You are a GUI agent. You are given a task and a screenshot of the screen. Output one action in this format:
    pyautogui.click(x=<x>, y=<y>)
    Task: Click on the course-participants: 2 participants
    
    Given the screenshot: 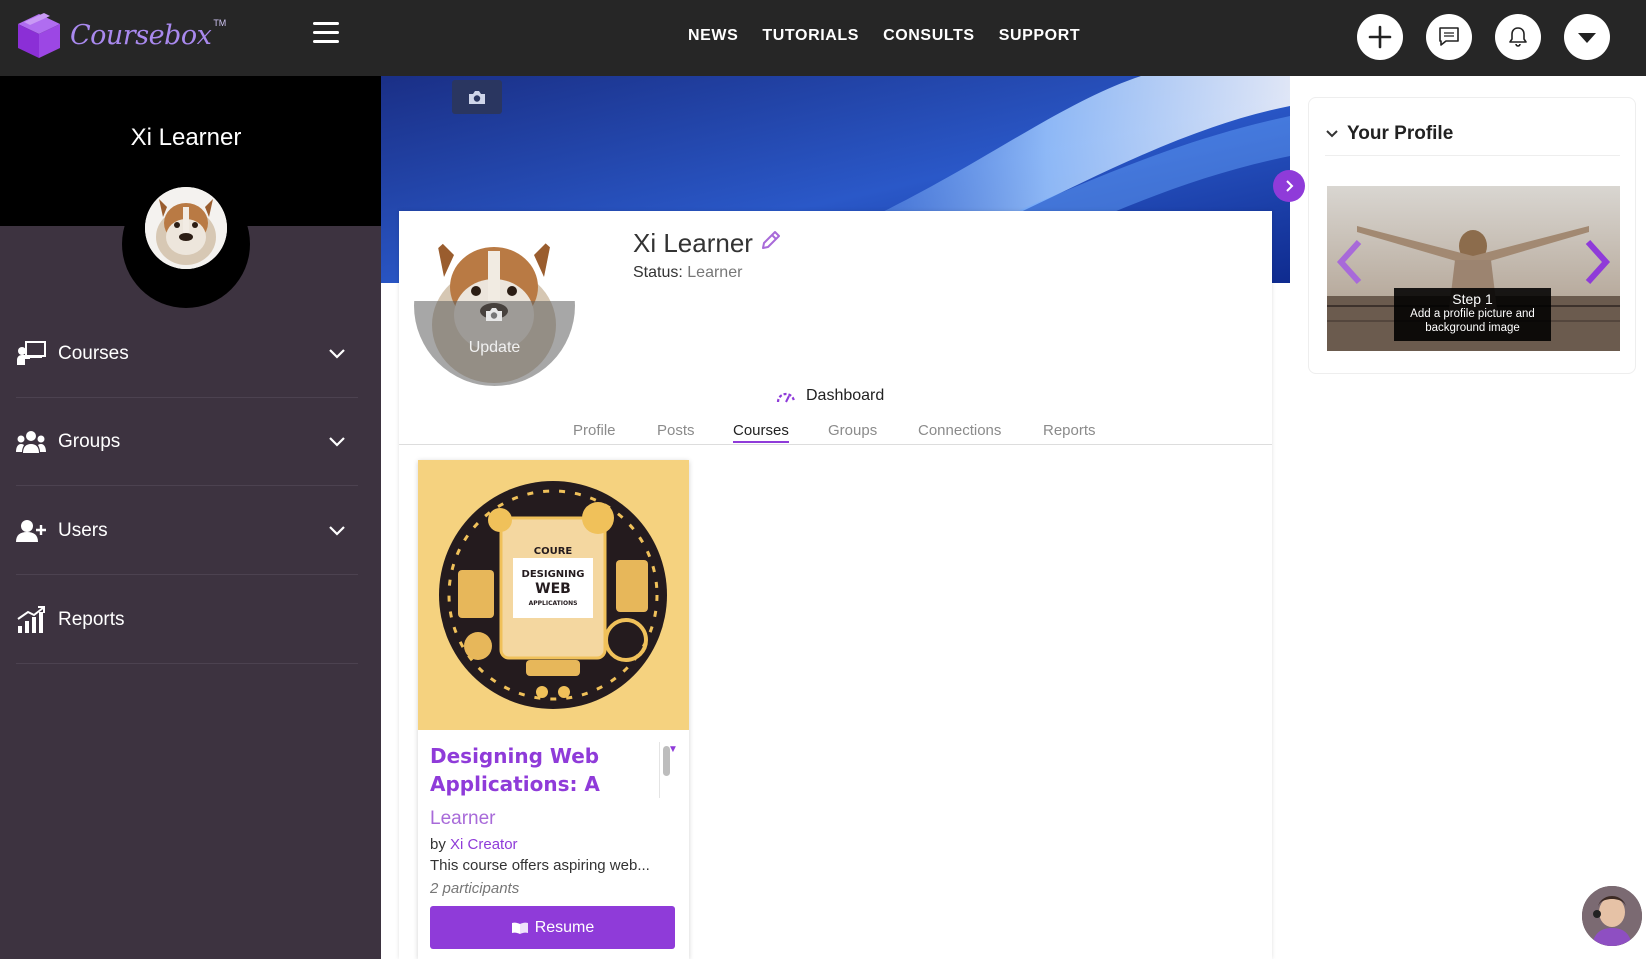 What is the action you would take?
    pyautogui.click(x=475, y=888)
    